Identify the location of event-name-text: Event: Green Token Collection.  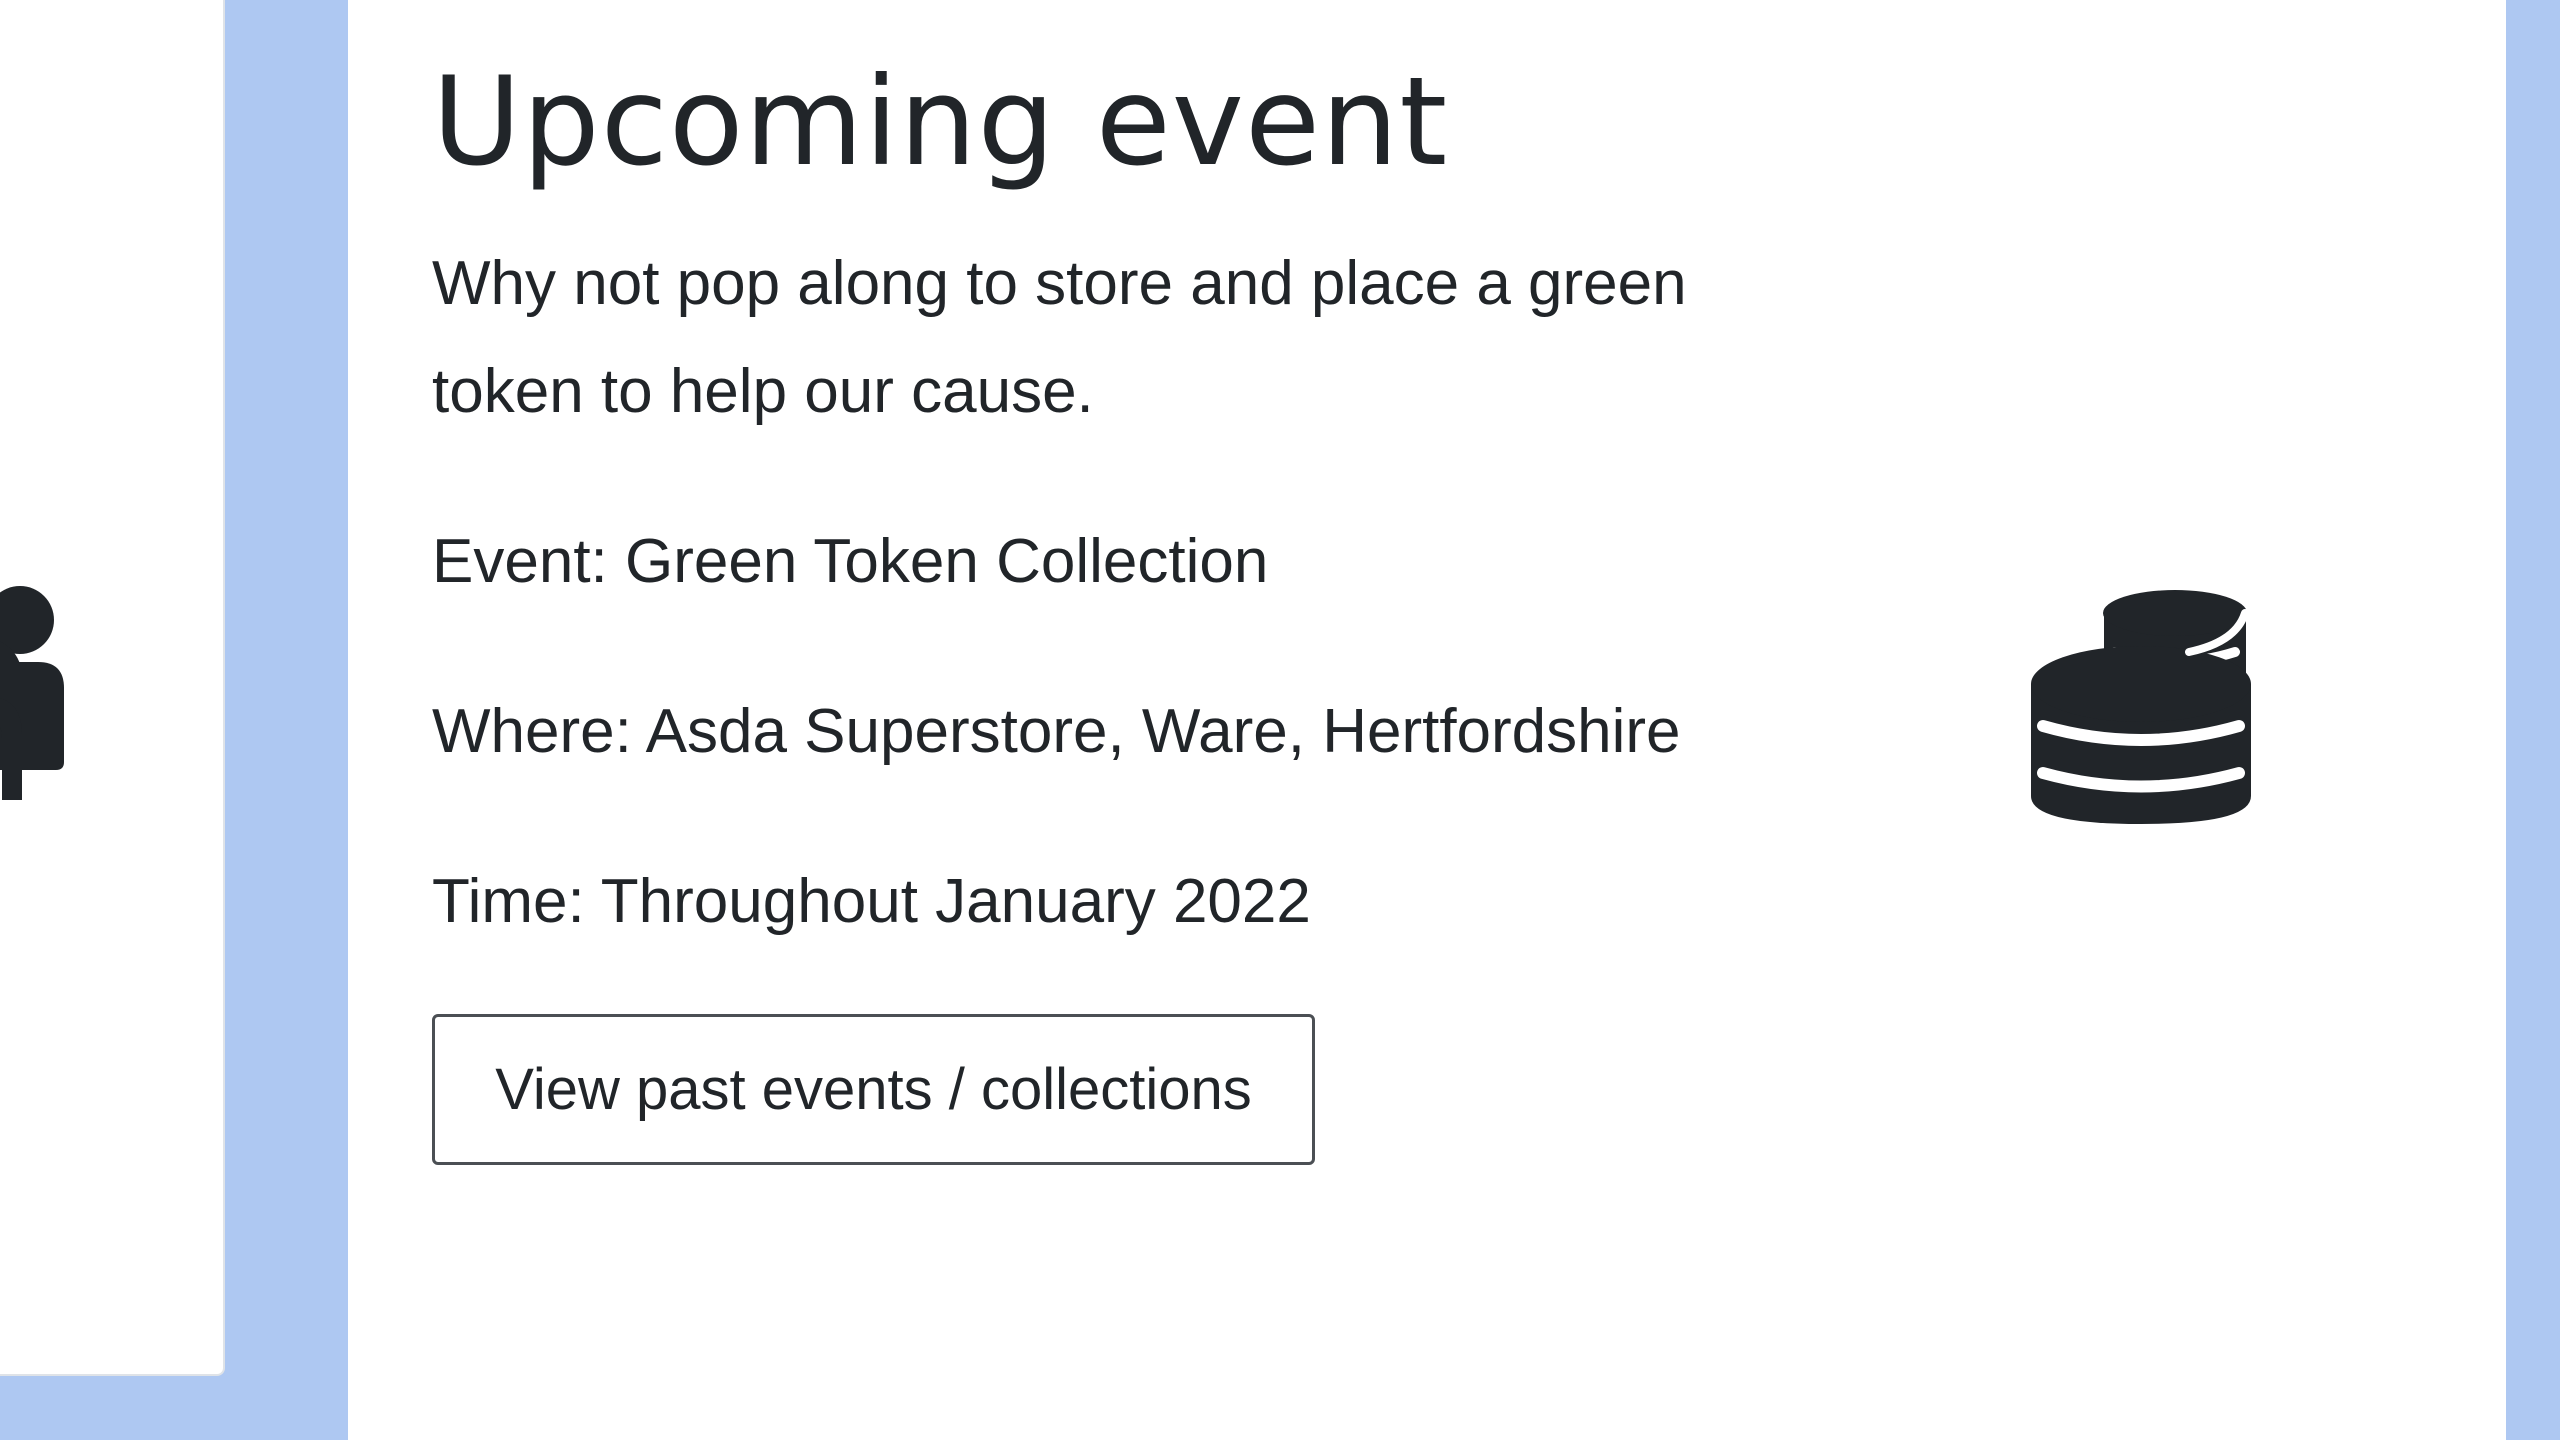
(850, 562).